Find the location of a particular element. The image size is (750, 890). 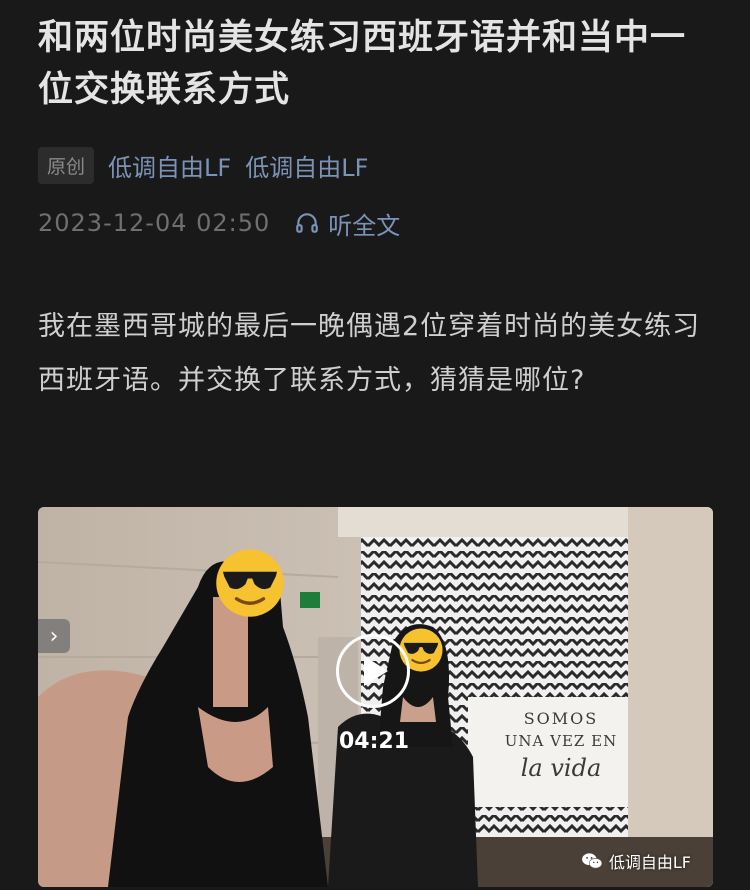

publish-date: 2023-12-04 02:50 is located at coordinates (154, 223).